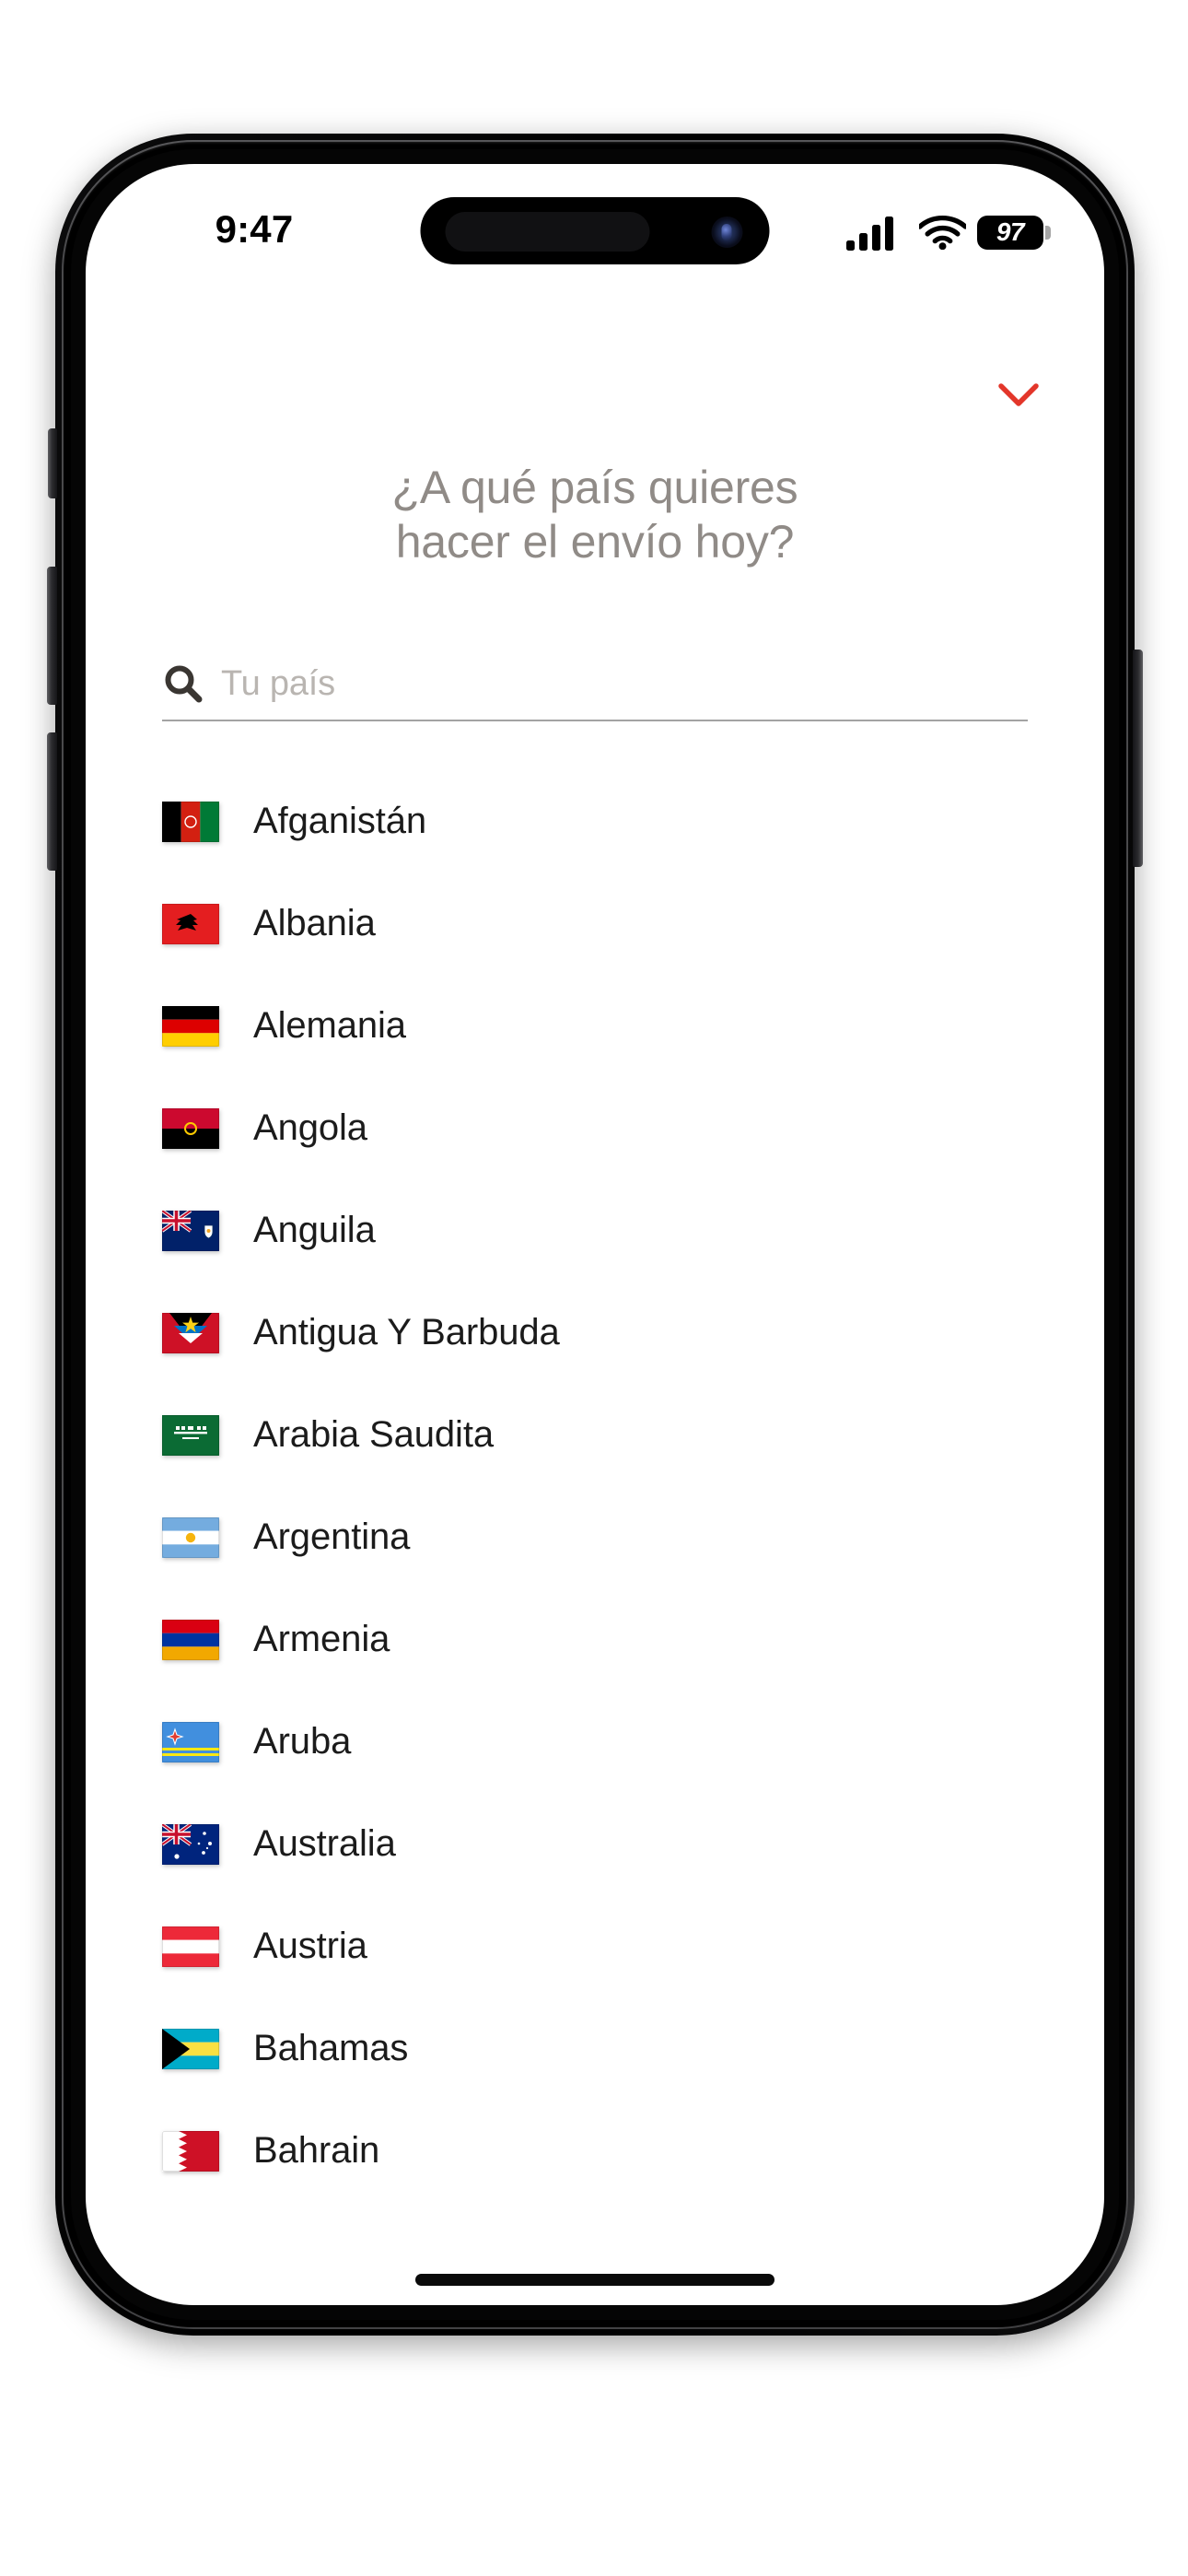  What do you see at coordinates (340, 821) in the screenshot?
I see `country-name-label: Afganistán` at bounding box center [340, 821].